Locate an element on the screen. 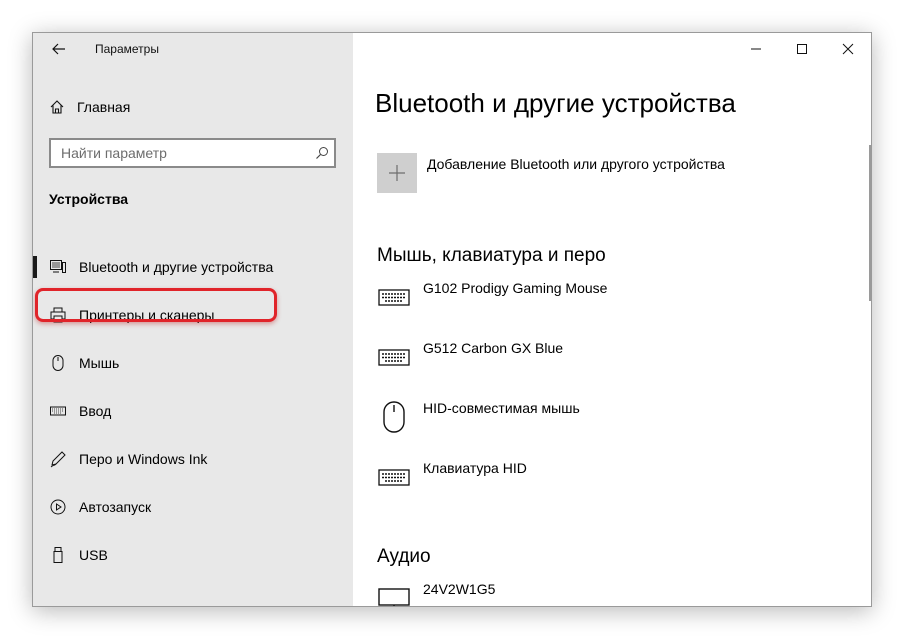 The height and width of the screenshot is (640, 906). device-name: G102 Prodigy Gaming Mouse is located at coordinates (515, 288).